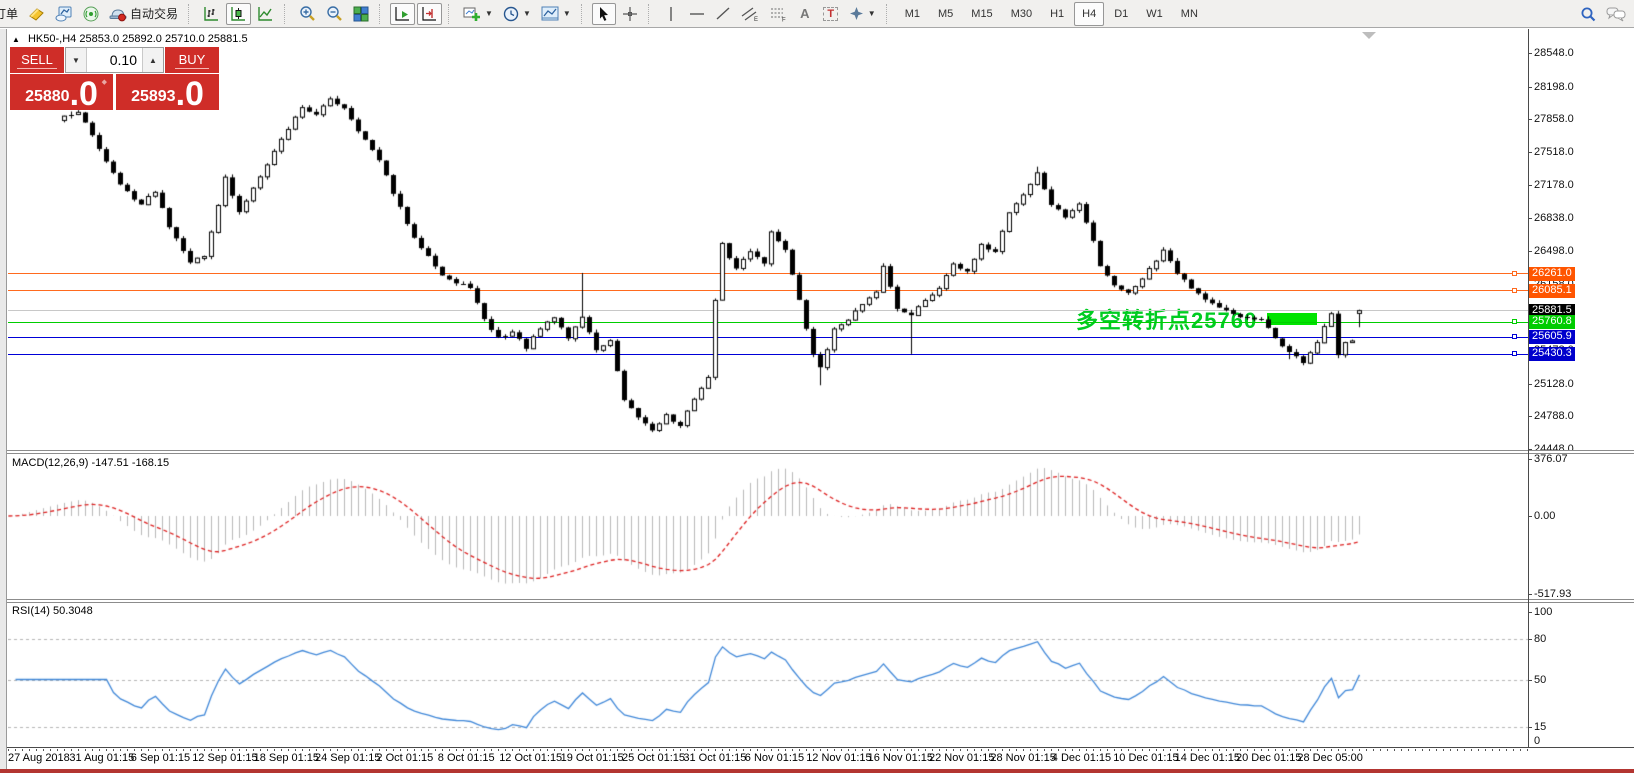 This screenshot has height=773, width=1634. Describe the element at coordinates (1121, 14) in the screenshot. I see `timeframe-button-d1: D1` at that location.